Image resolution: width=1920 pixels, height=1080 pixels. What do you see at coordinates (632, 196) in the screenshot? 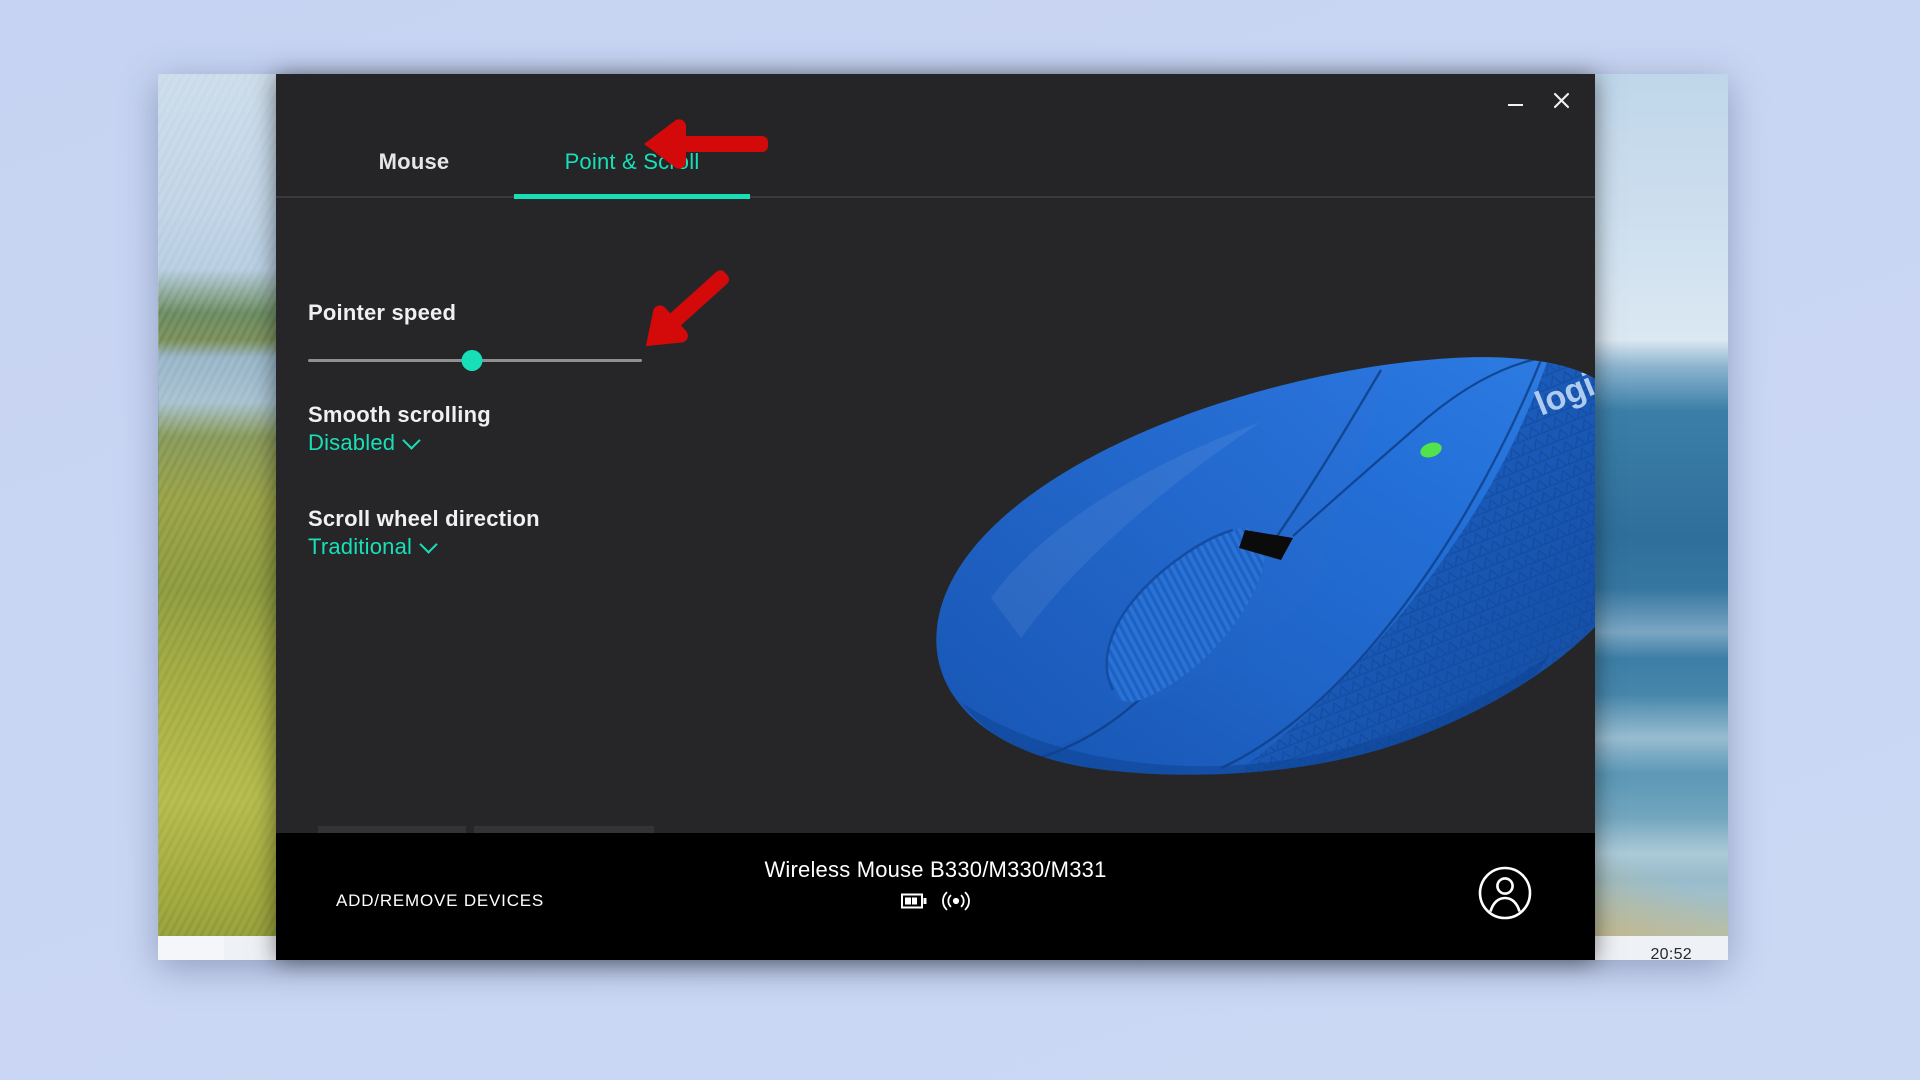
I see `tab-active-indicator` at bounding box center [632, 196].